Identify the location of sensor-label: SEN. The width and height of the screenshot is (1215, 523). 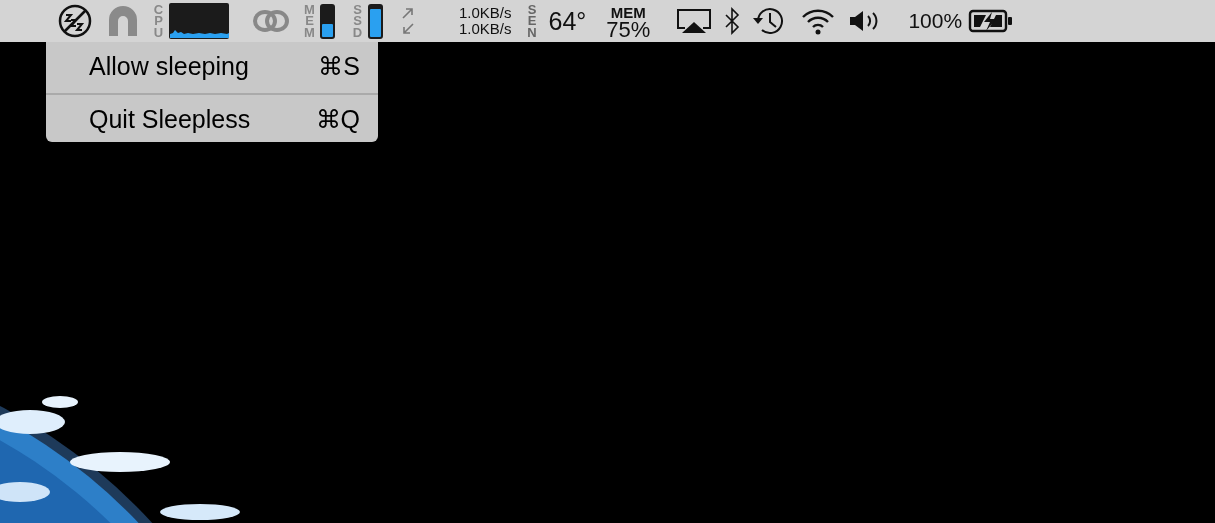
(532, 21).